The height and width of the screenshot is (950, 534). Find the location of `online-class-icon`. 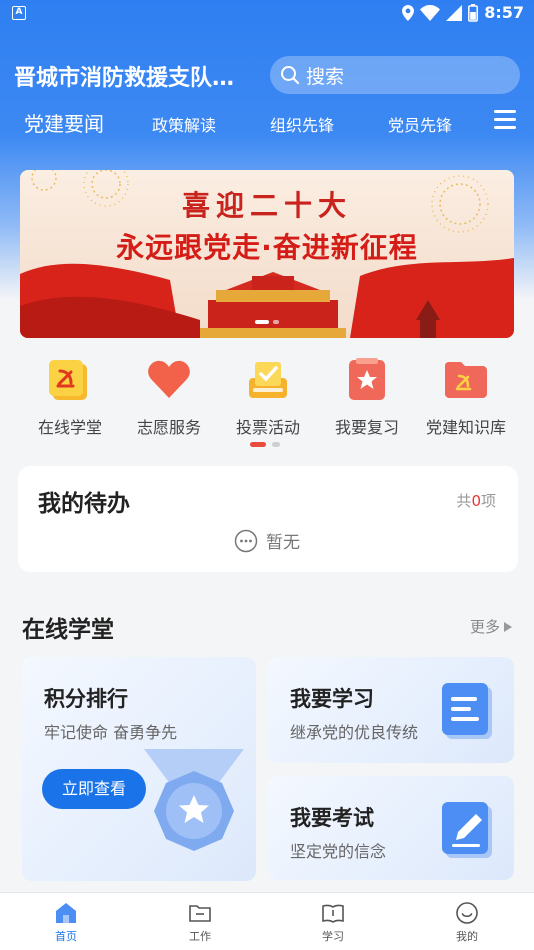

online-class-icon is located at coordinates (68, 380).